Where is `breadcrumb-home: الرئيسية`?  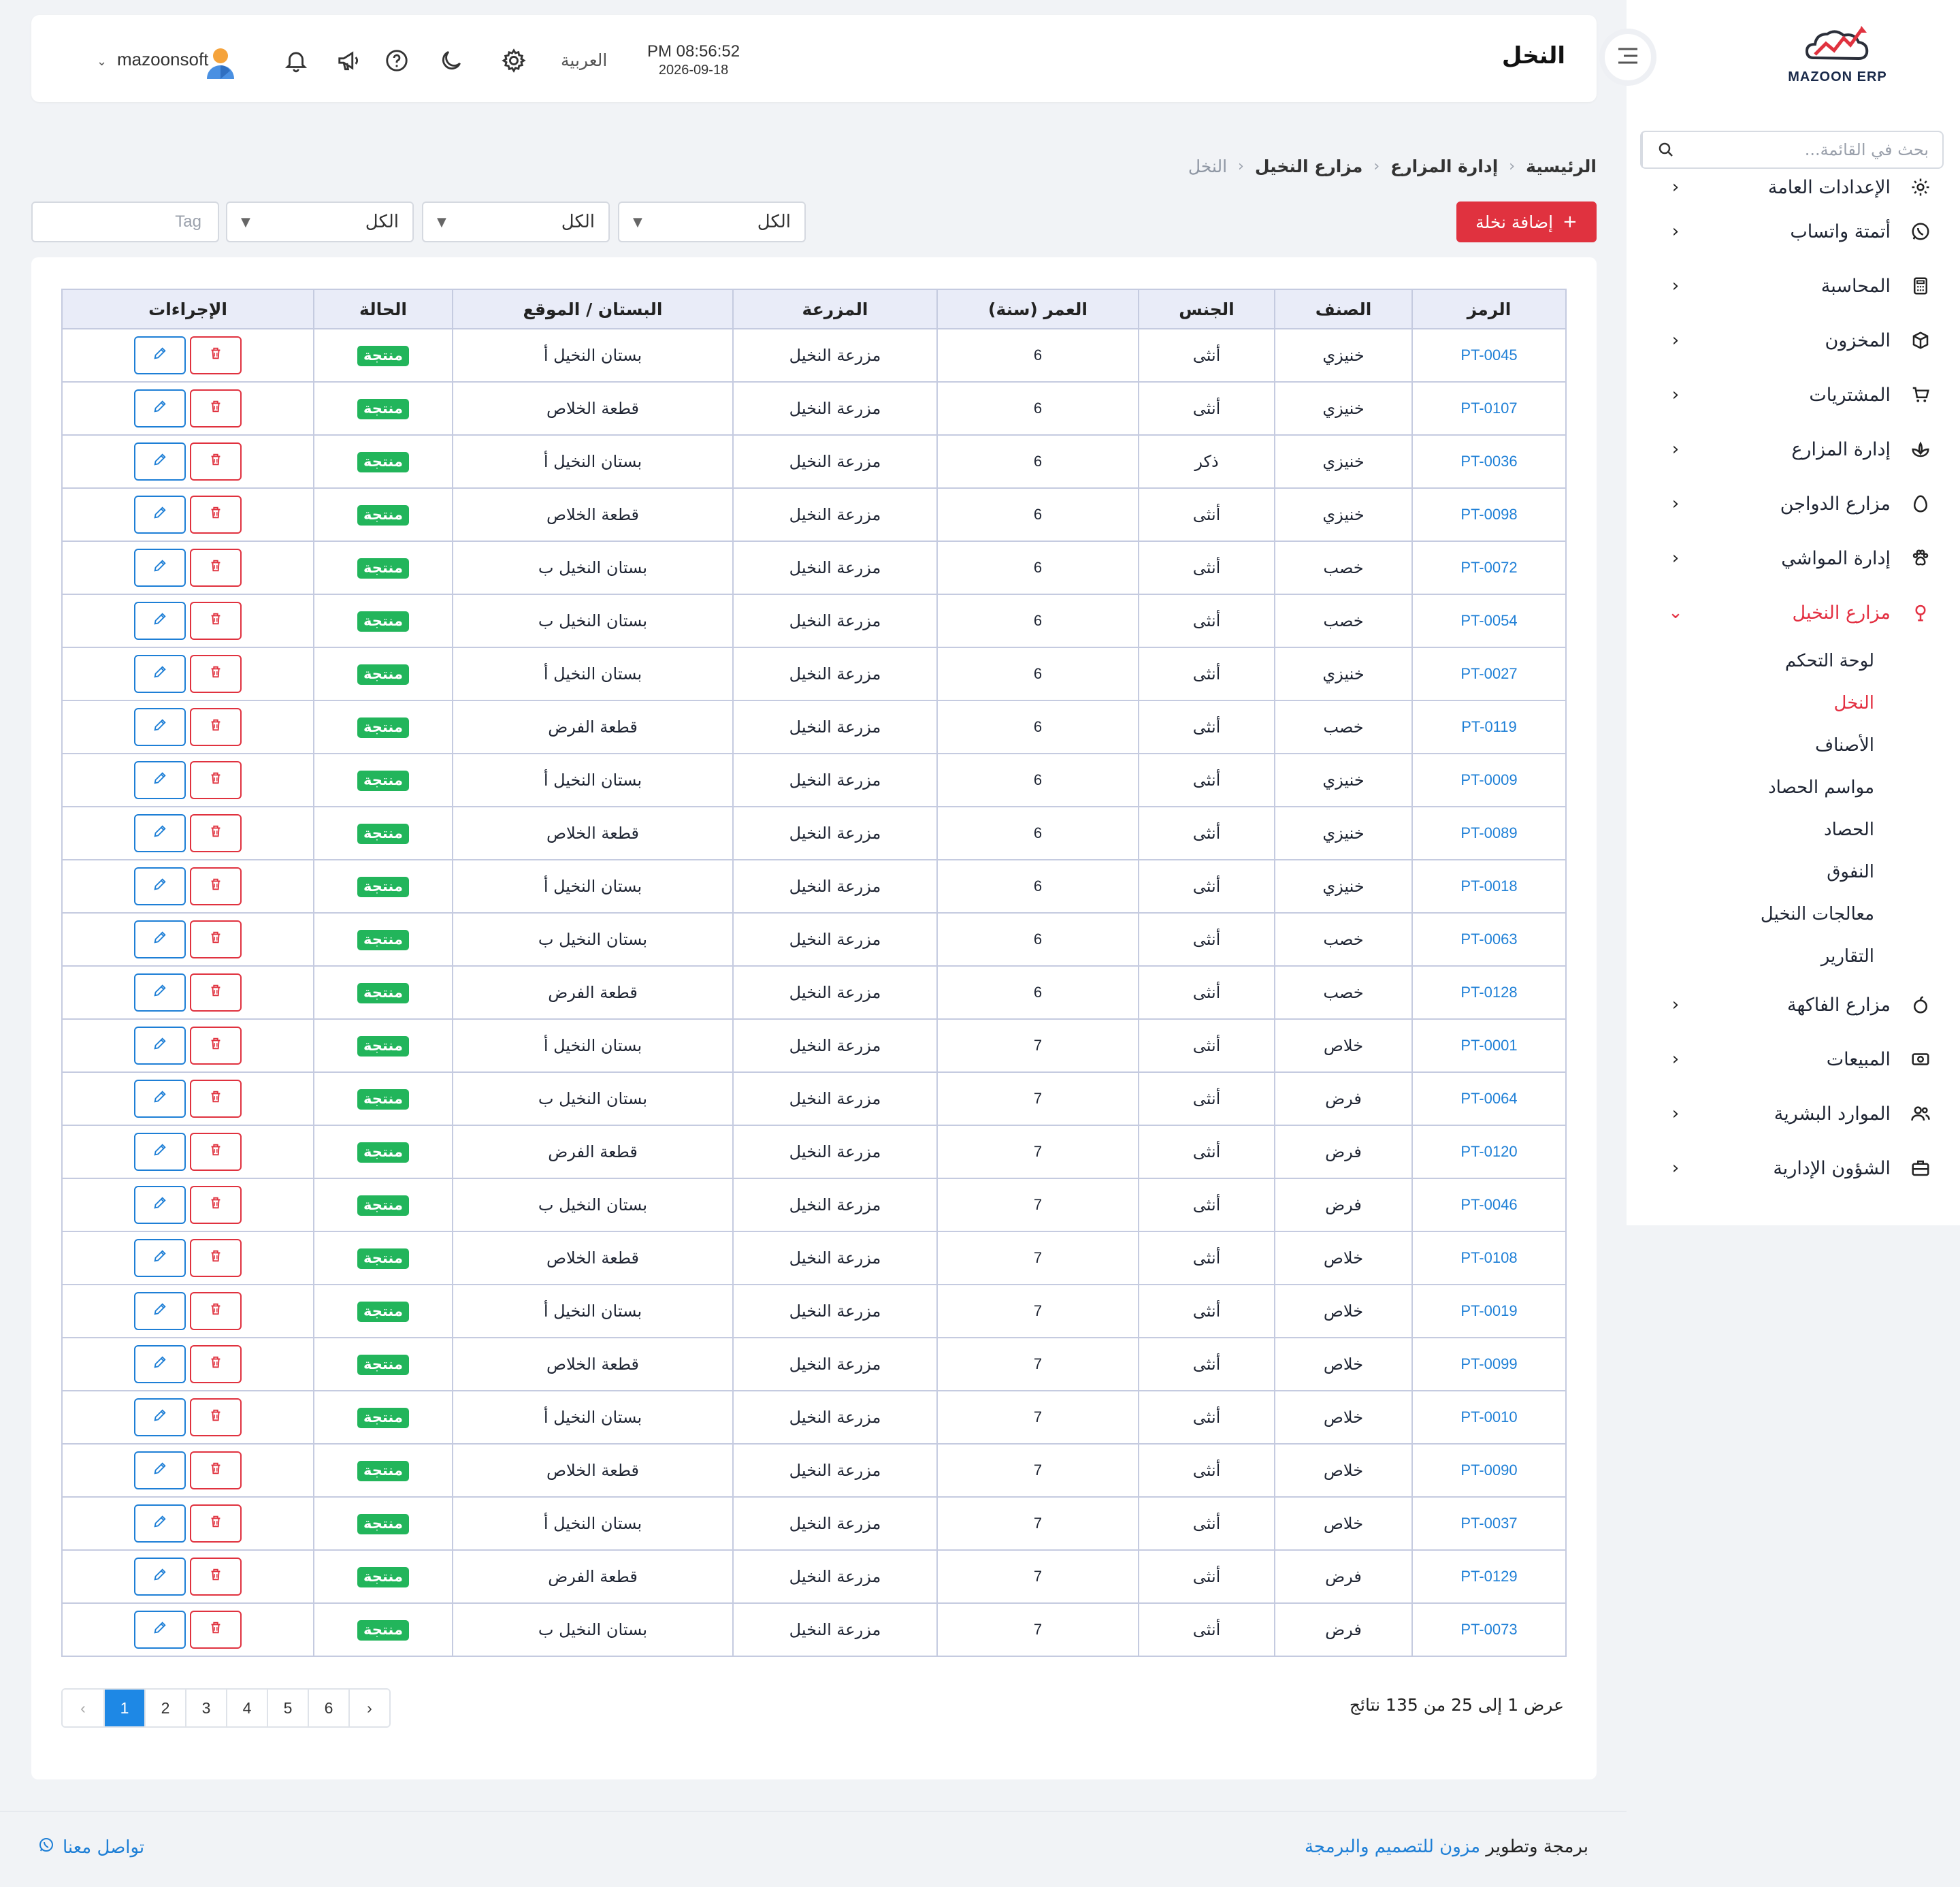
breadcrumb-home: الرئيسية is located at coordinates (1561, 166).